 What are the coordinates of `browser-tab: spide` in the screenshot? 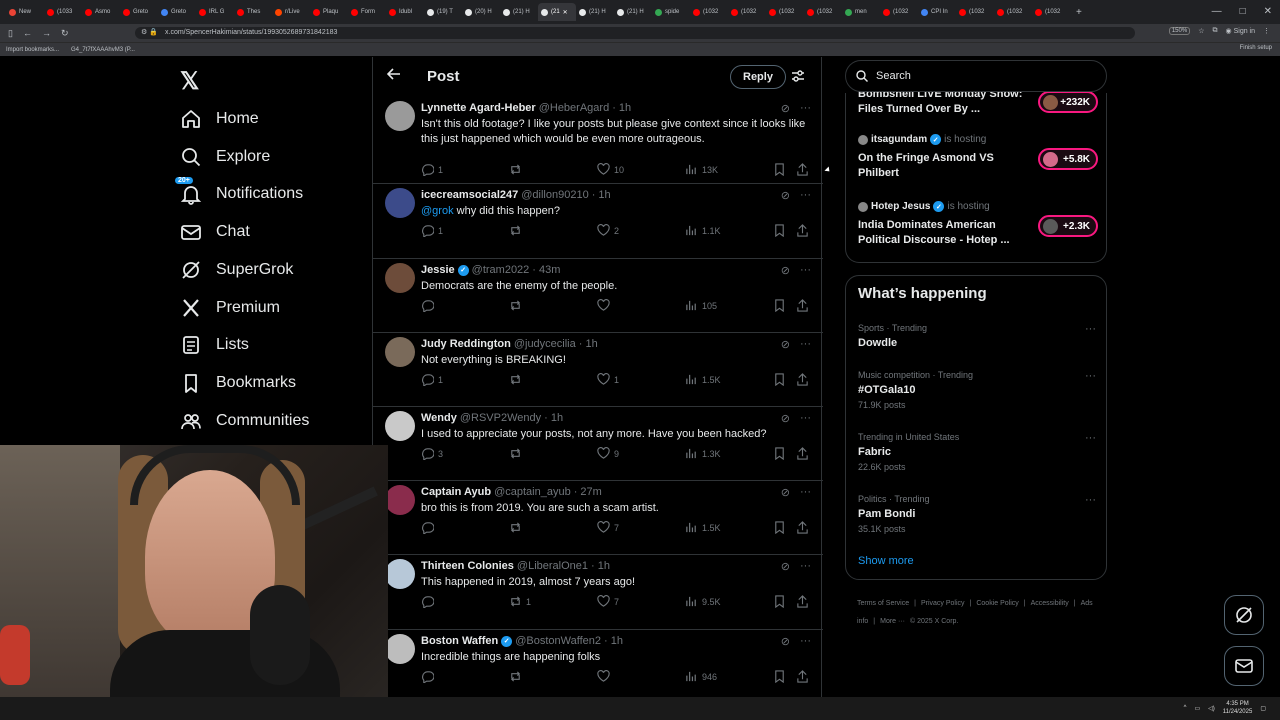 It's located at (671, 12).